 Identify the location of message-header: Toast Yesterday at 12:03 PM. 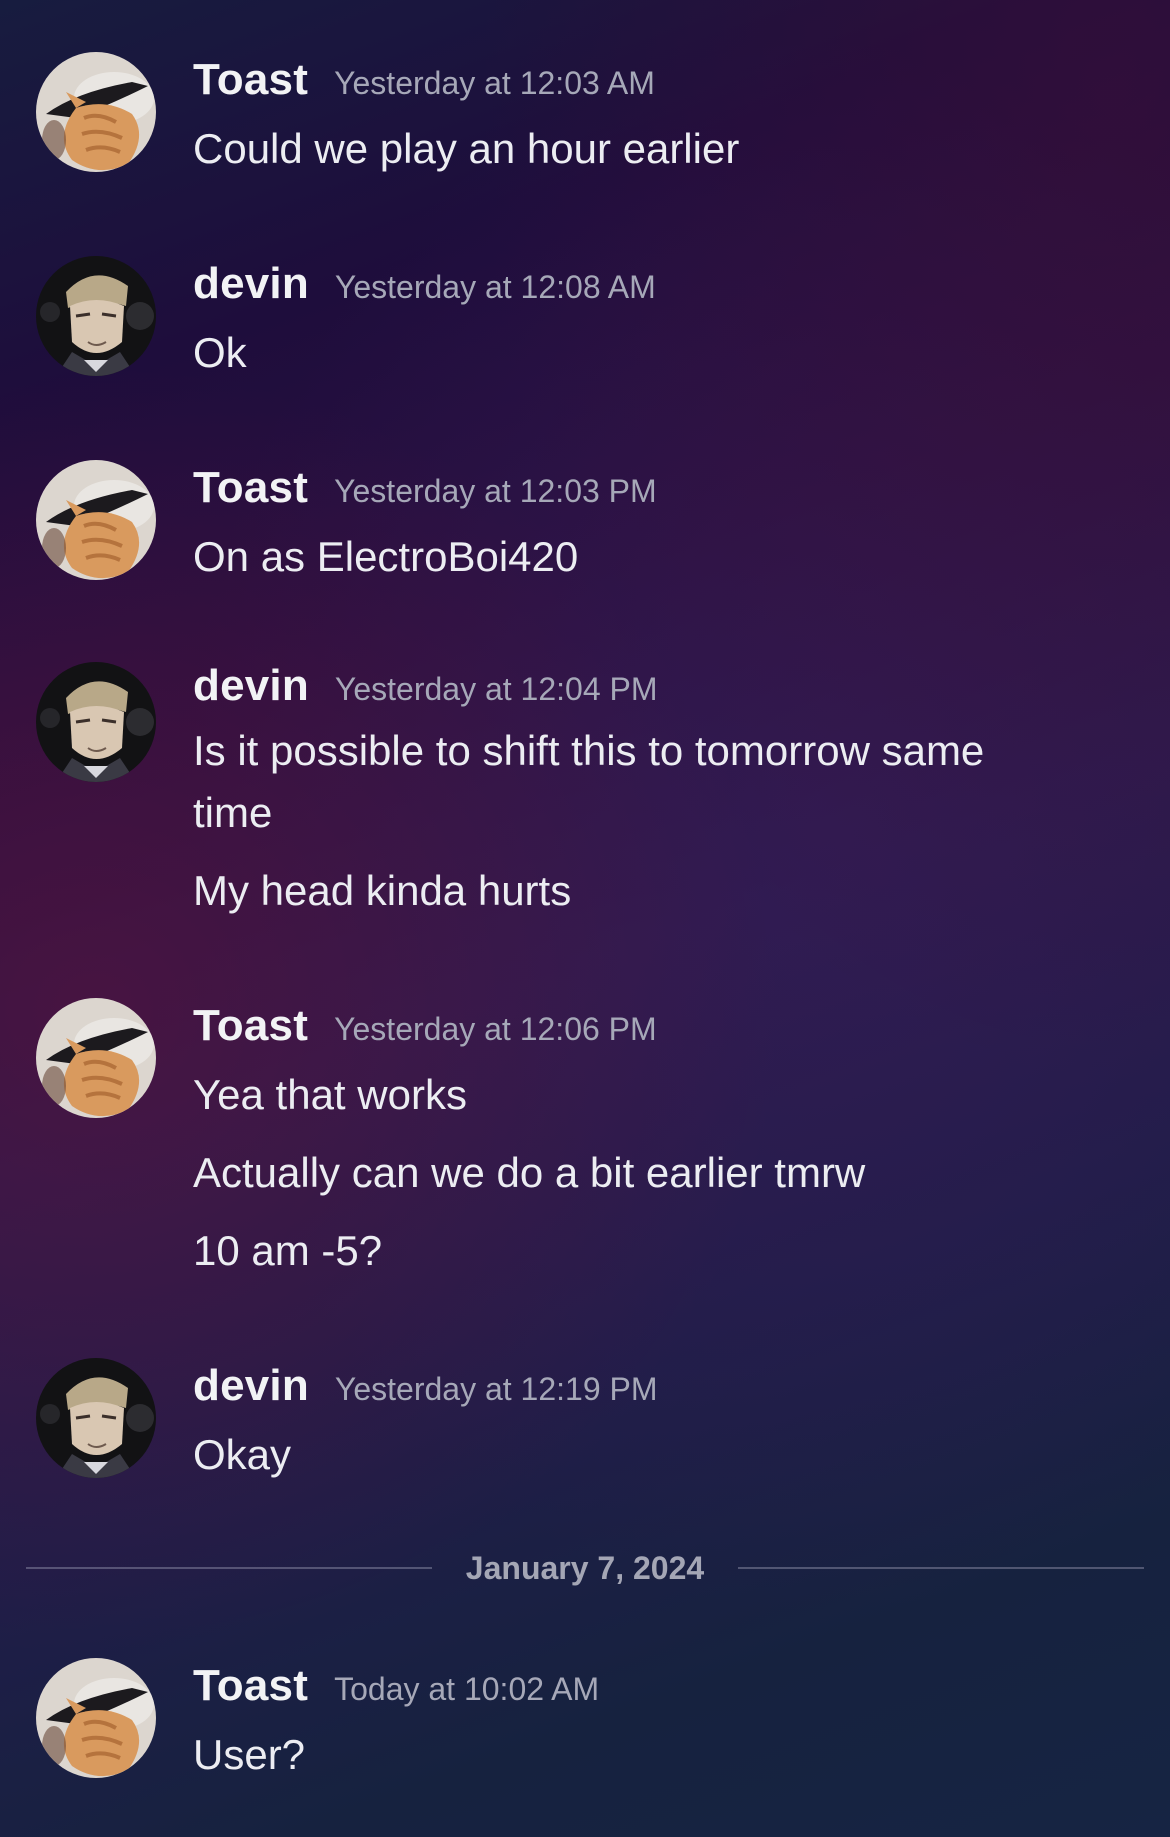
(425, 488).